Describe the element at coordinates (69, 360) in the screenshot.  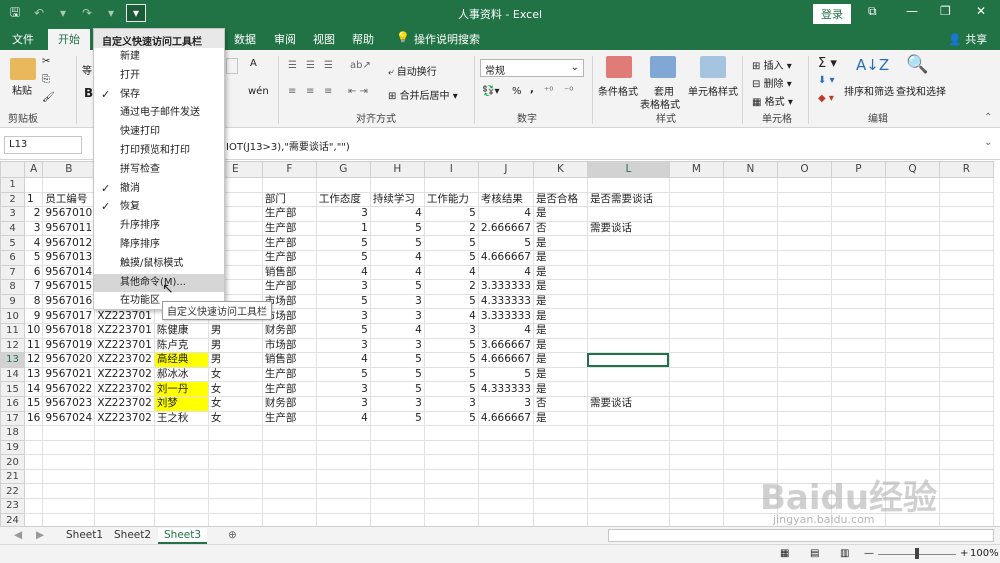
I see `table-cell: 9567020` at that location.